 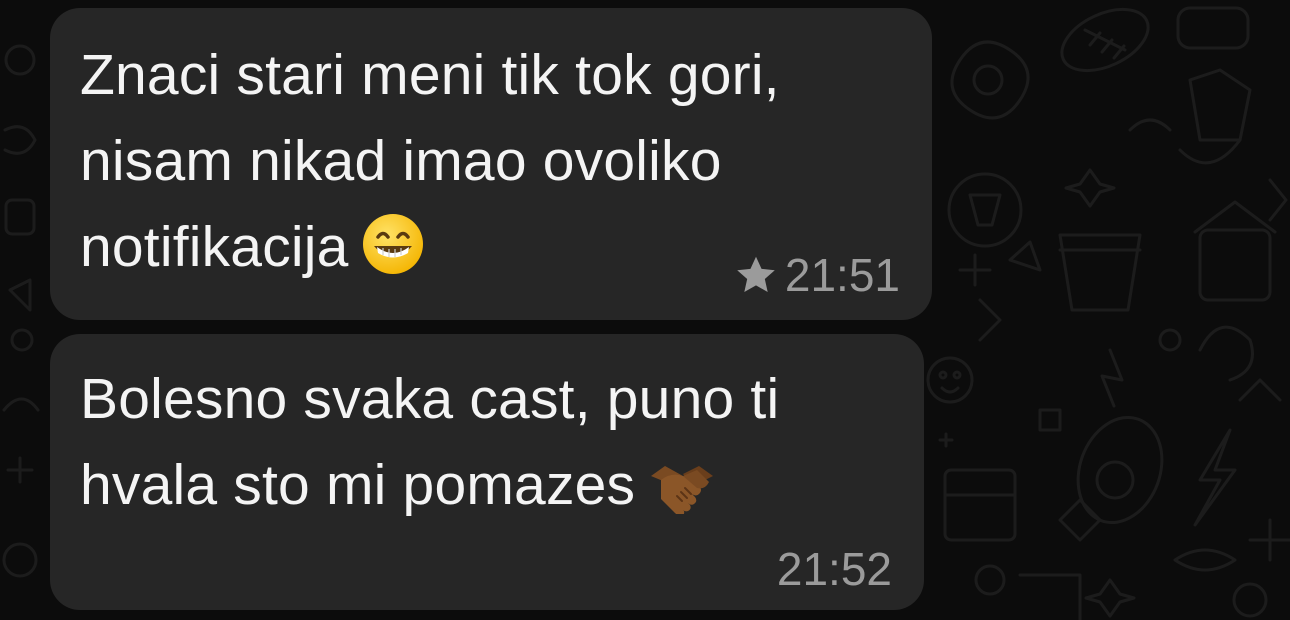 I want to click on message-line-text: hvala sto mi pomazes, so click(x=358, y=485).